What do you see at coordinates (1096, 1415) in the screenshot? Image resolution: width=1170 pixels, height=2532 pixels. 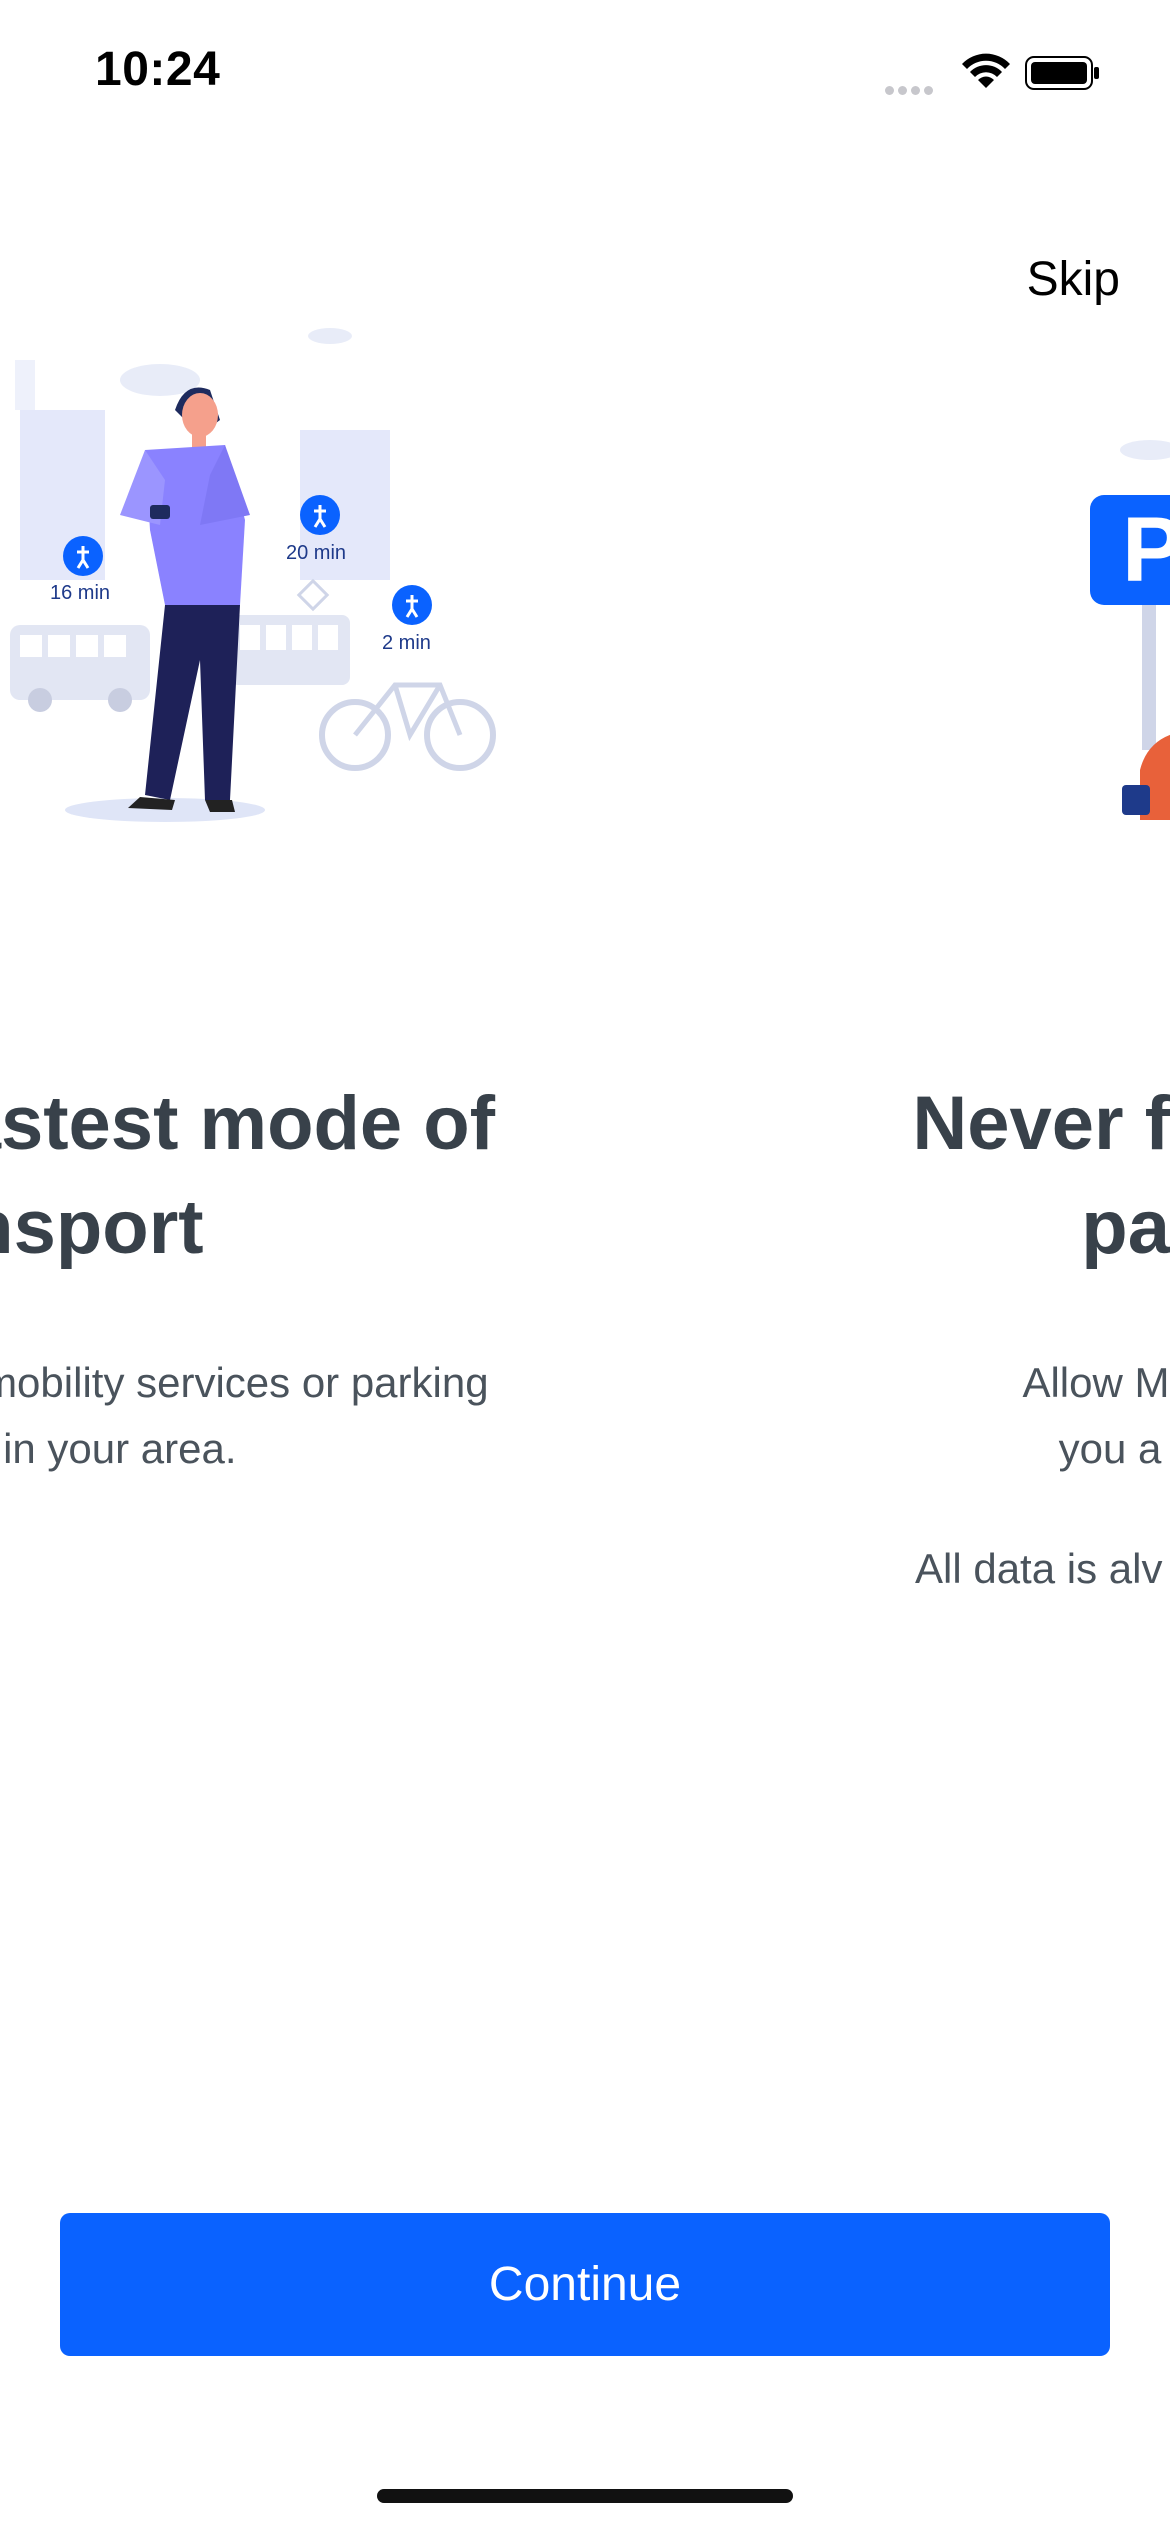 I see `slide-description: Allow Motion & F you a remind` at bounding box center [1096, 1415].